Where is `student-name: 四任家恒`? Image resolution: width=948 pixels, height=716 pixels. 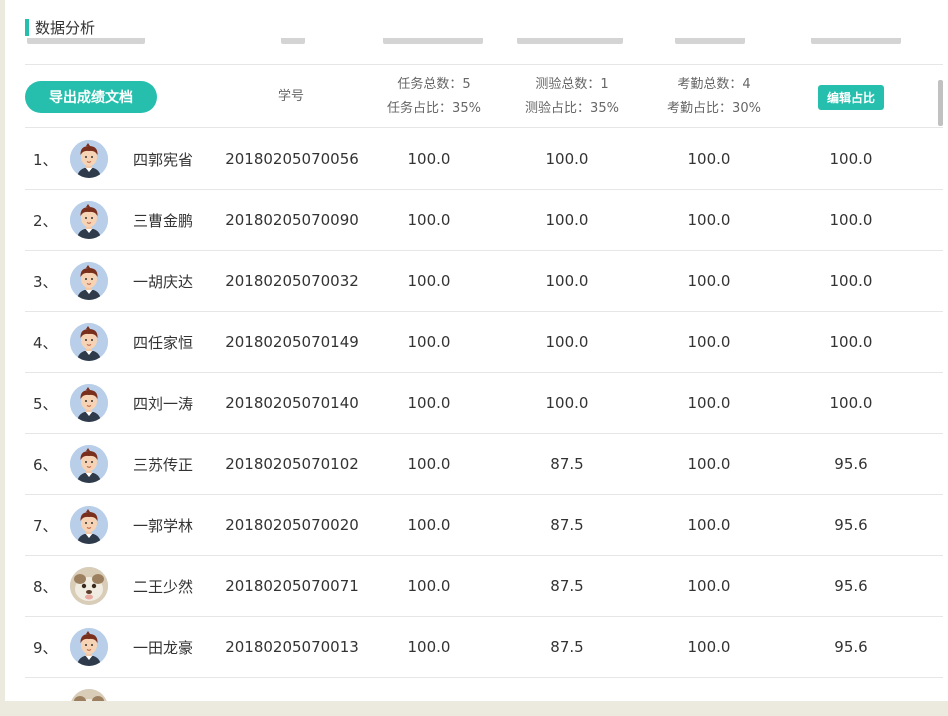 student-name: 四任家恒 is located at coordinates (163, 342).